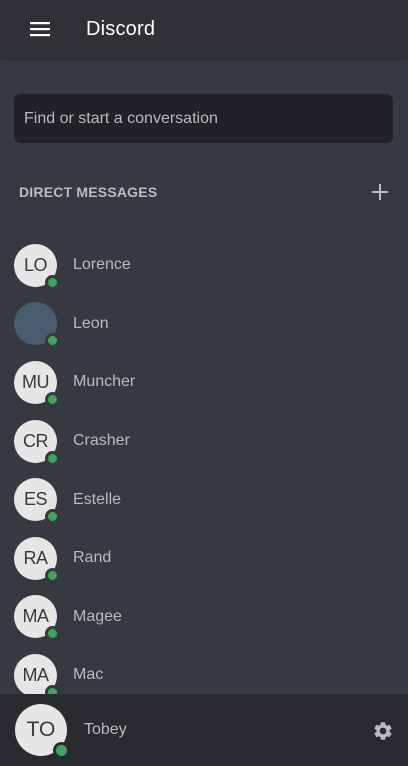  I want to click on dm-item-lorence: LO Lorence, so click(204, 265).